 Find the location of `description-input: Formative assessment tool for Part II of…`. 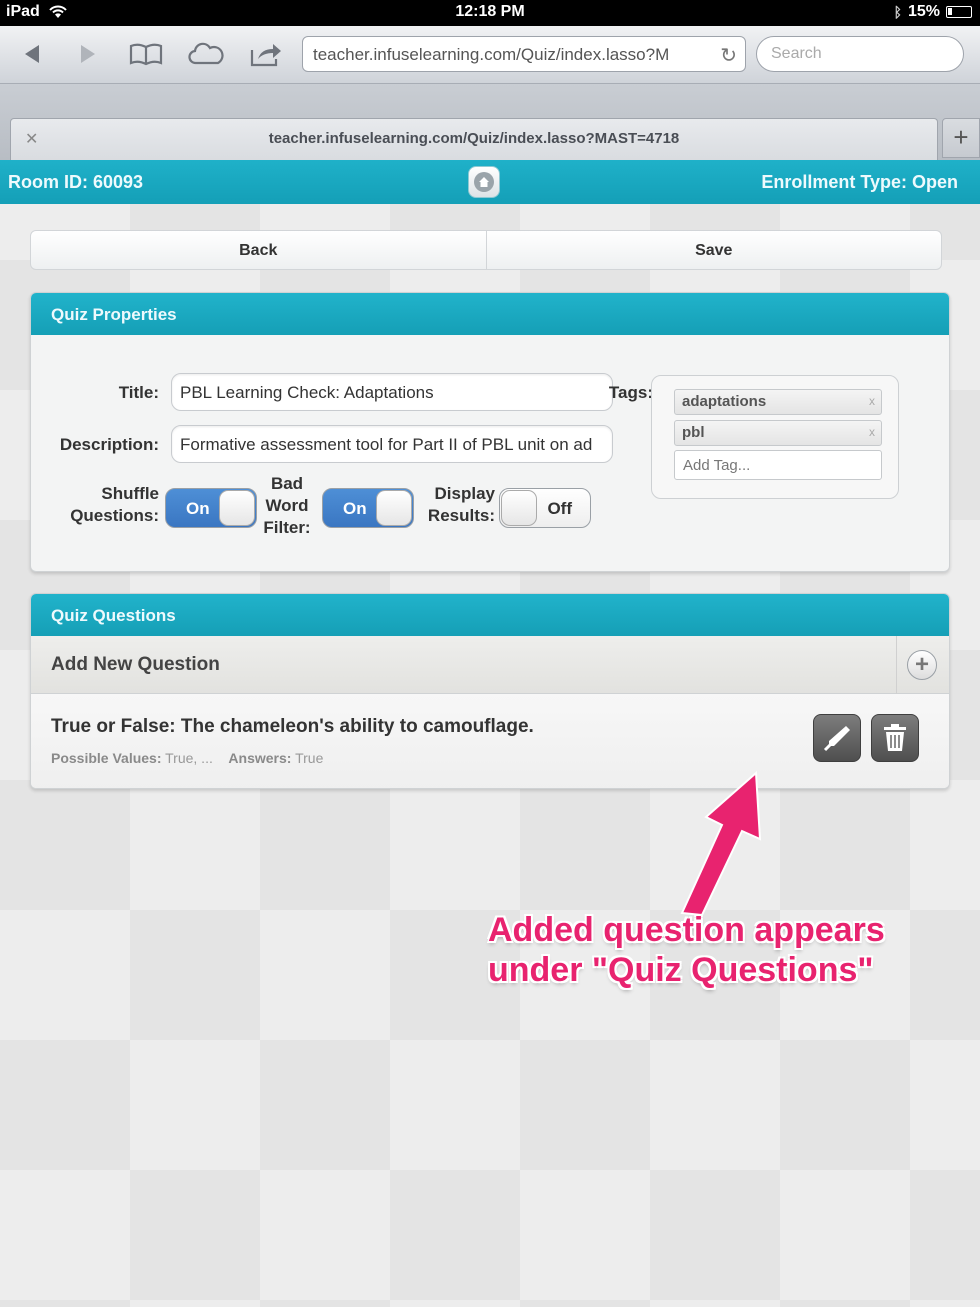

description-input: Formative assessment tool for Part II of… is located at coordinates (392, 444).